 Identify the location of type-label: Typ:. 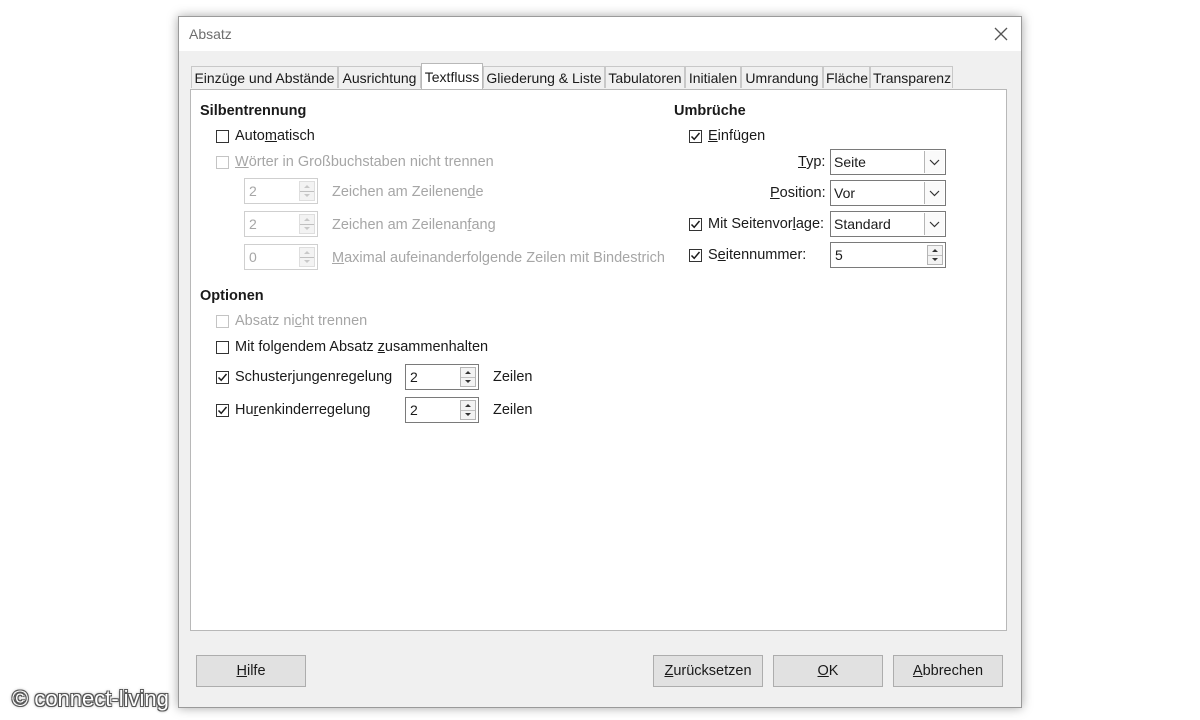
(812, 162).